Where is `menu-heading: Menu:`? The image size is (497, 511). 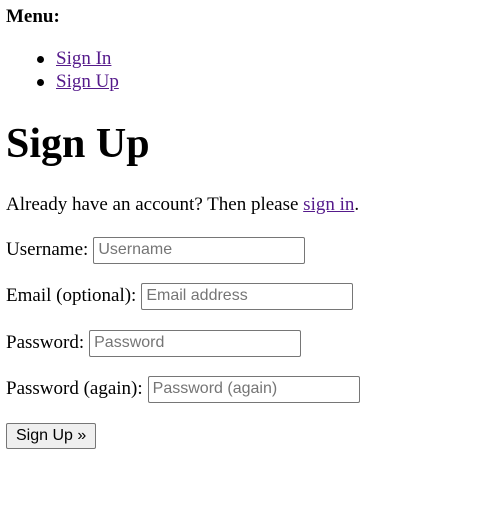 menu-heading: Menu: is located at coordinates (33, 16).